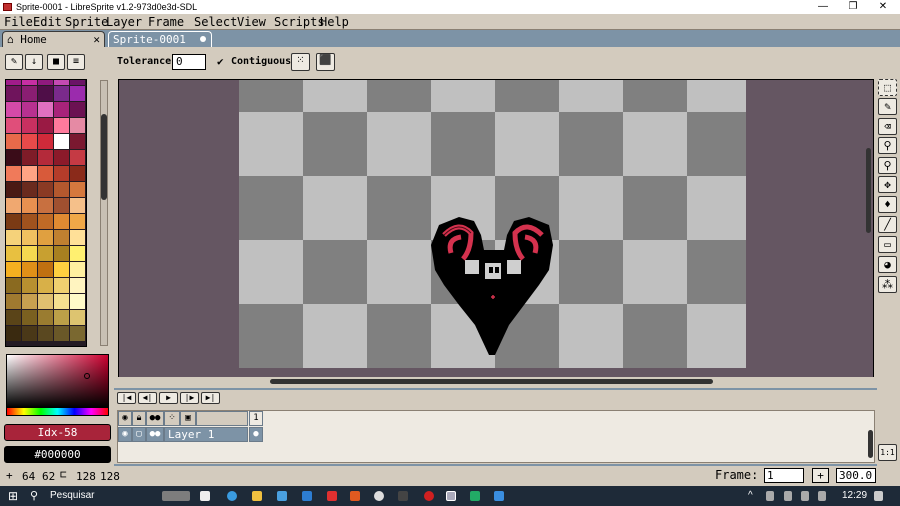  Describe the element at coordinates (18, 22) in the screenshot. I see `menu-file: File` at that location.